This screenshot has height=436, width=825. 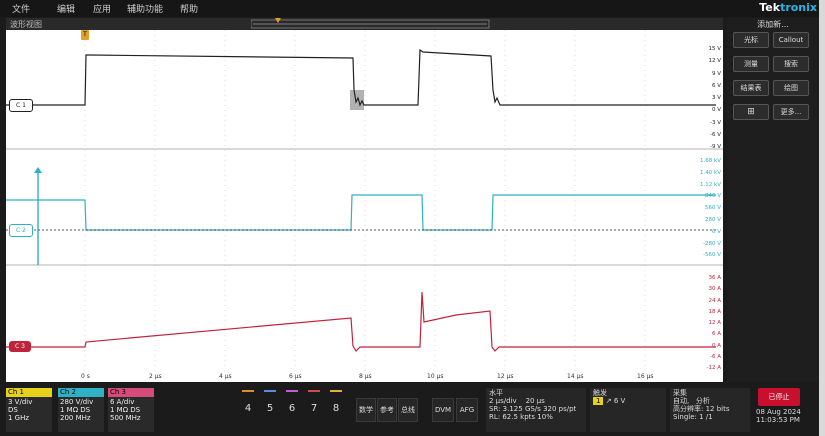 I want to click on acquisition-count: Single: 1 /1, so click(x=693, y=417).